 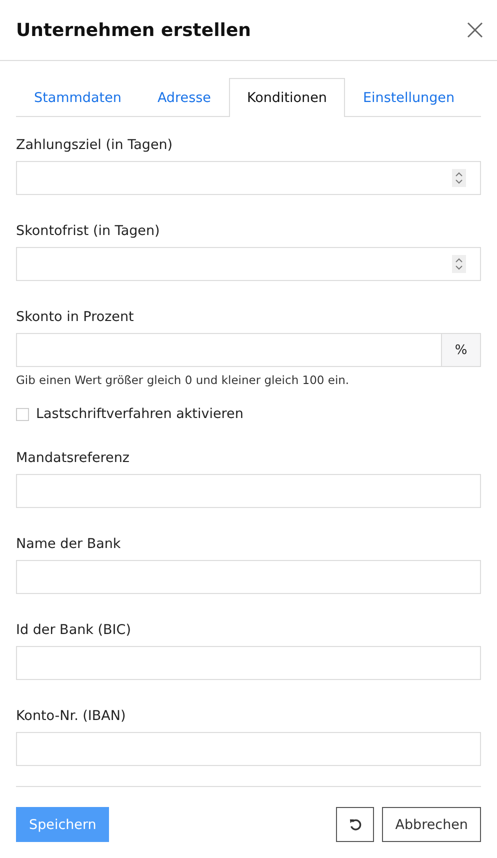 What do you see at coordinates (228, 350) in the screenshot?
I see `percent-input` at bounding box center [228, 350].